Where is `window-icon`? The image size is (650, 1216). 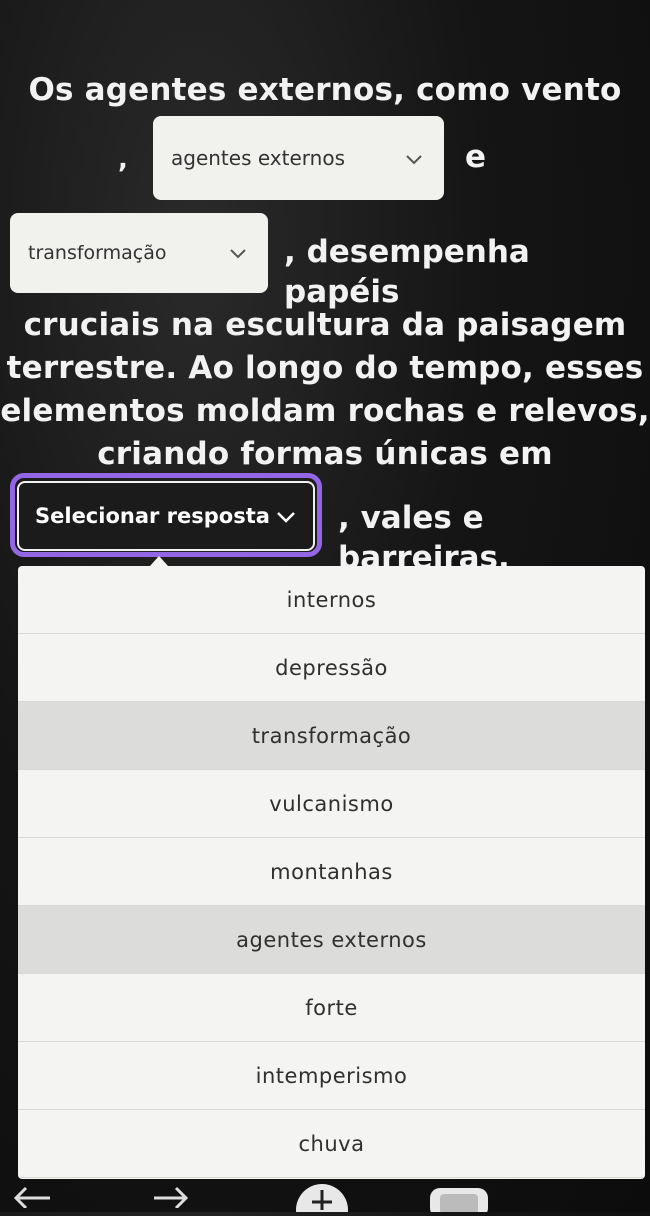
window-icon is located at coordinates (459, 1199).